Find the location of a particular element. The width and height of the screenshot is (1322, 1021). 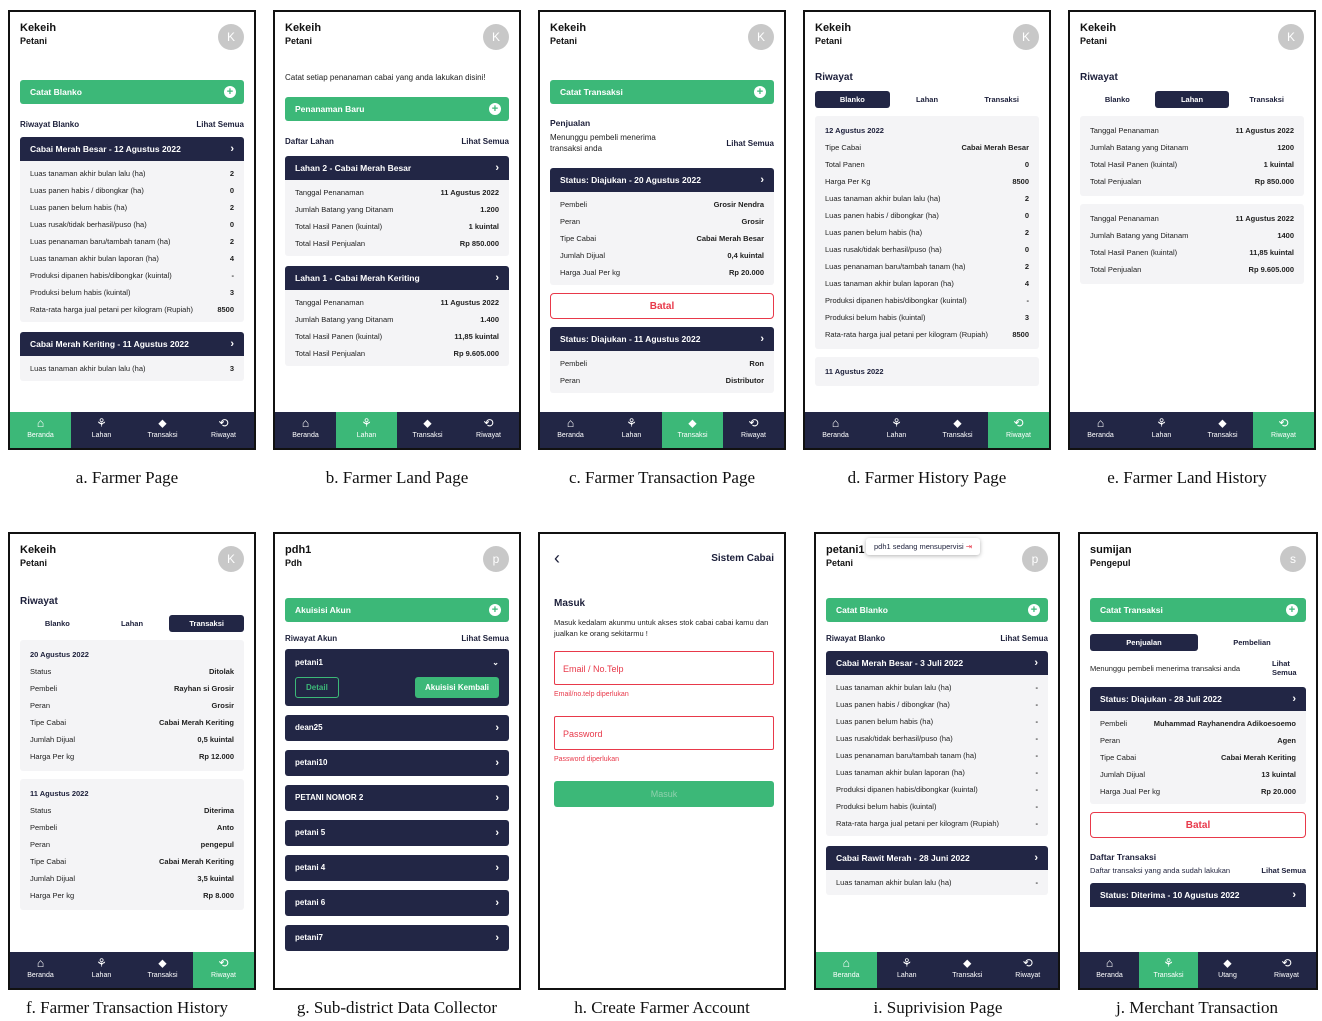

blanko-card-header: Cabai Rawit Merah - 28 Juni 2022 › is located at coordinates (937, 858).